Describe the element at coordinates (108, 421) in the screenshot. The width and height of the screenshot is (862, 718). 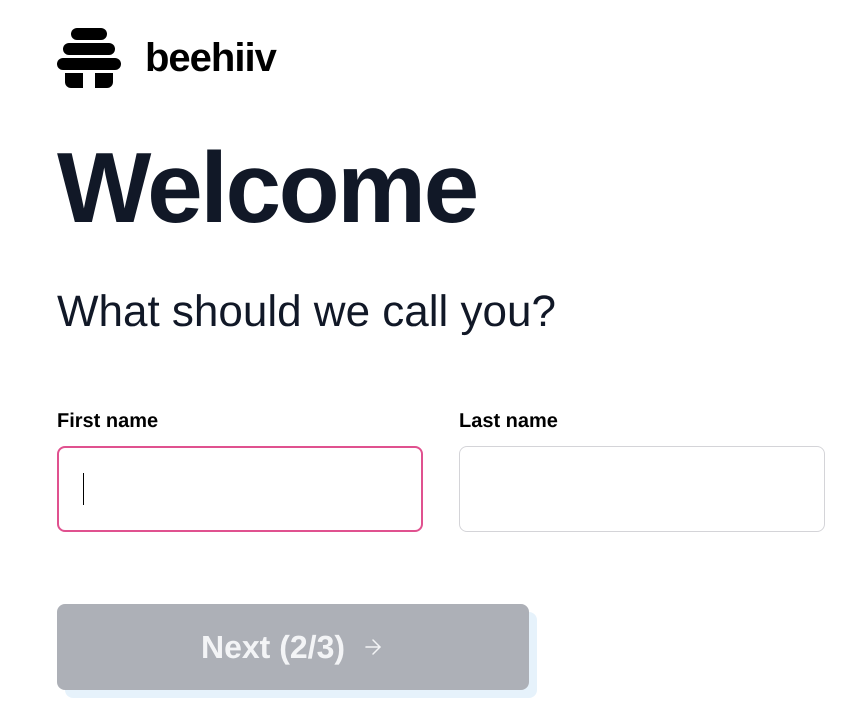
I see `field-label: First name` at that location.